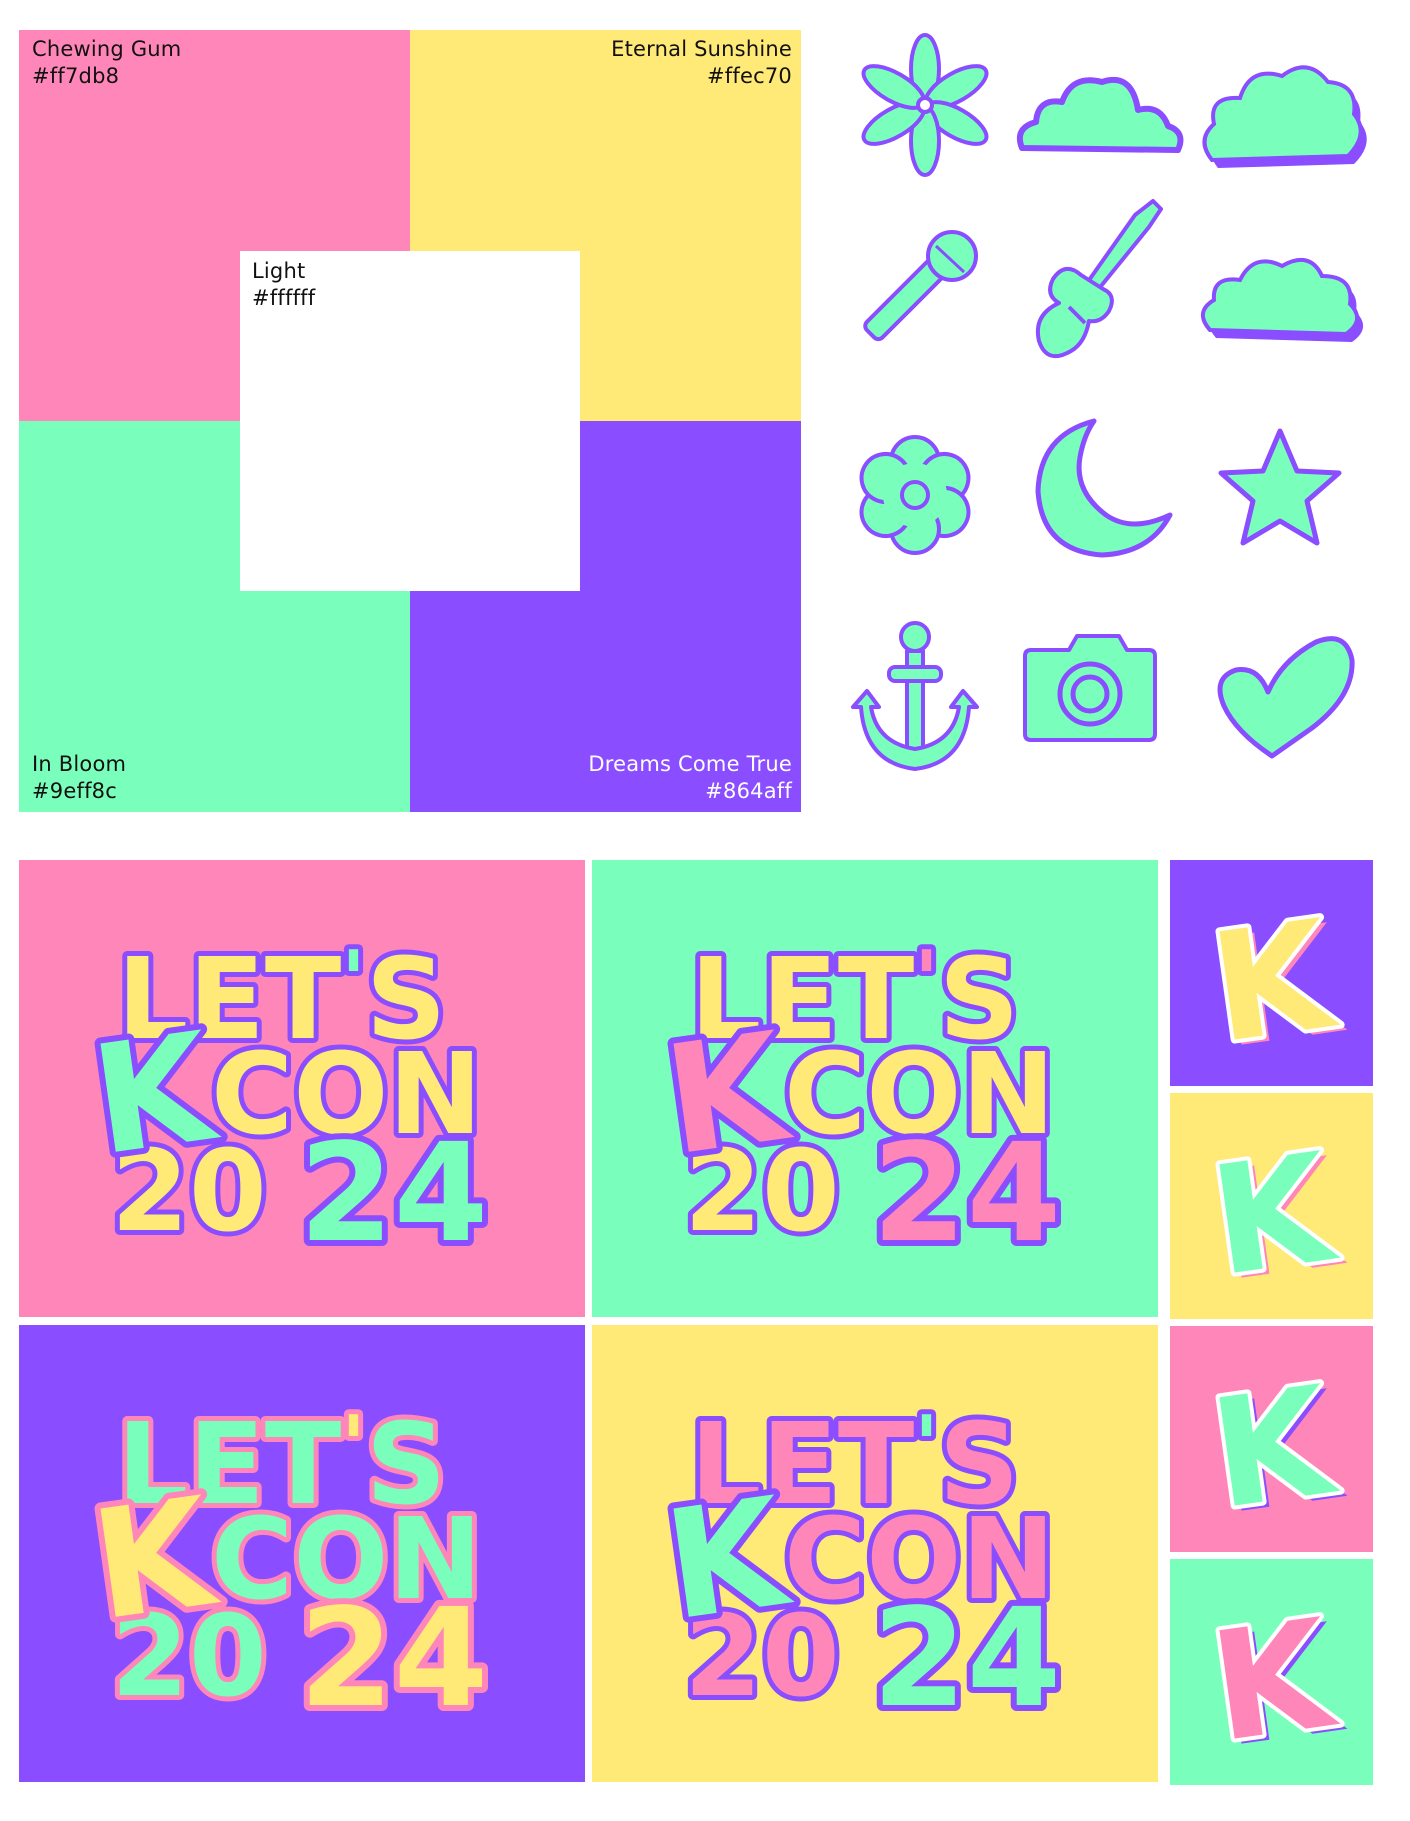 The height and width of the screenshot is (1821, 1410). Describe the element at coordinates (106, 63) in the screenshot. I see `swatch-label-chewing-gum: Chewing Gum #ff7db8` at that location.